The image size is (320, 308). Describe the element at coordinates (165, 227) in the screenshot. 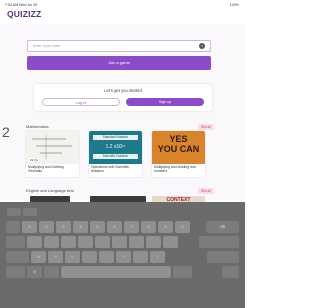

I see `key-9: 9` at that location.